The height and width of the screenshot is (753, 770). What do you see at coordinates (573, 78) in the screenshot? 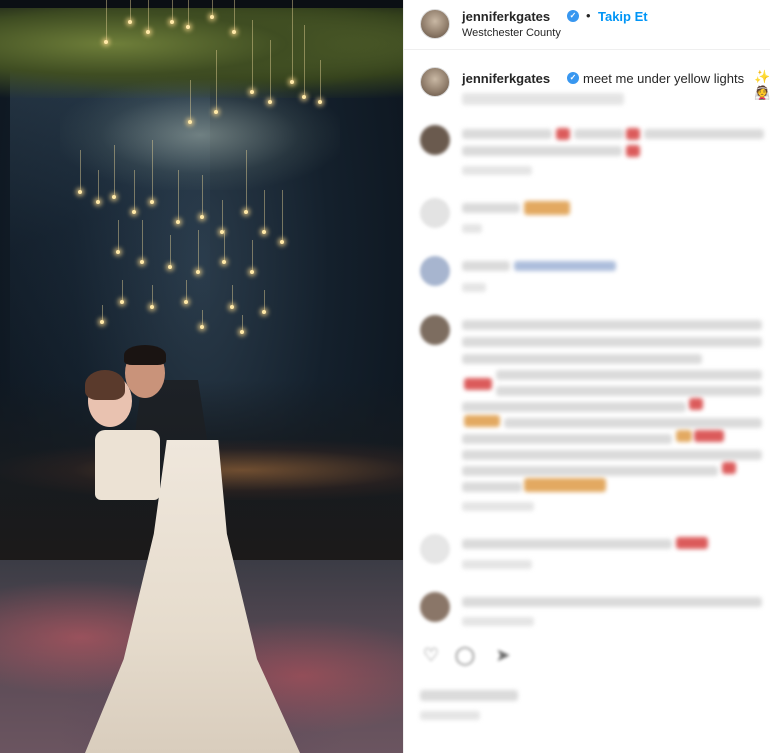
I see `caption-verified-icon: ✓` at bounding box center [573, 78].